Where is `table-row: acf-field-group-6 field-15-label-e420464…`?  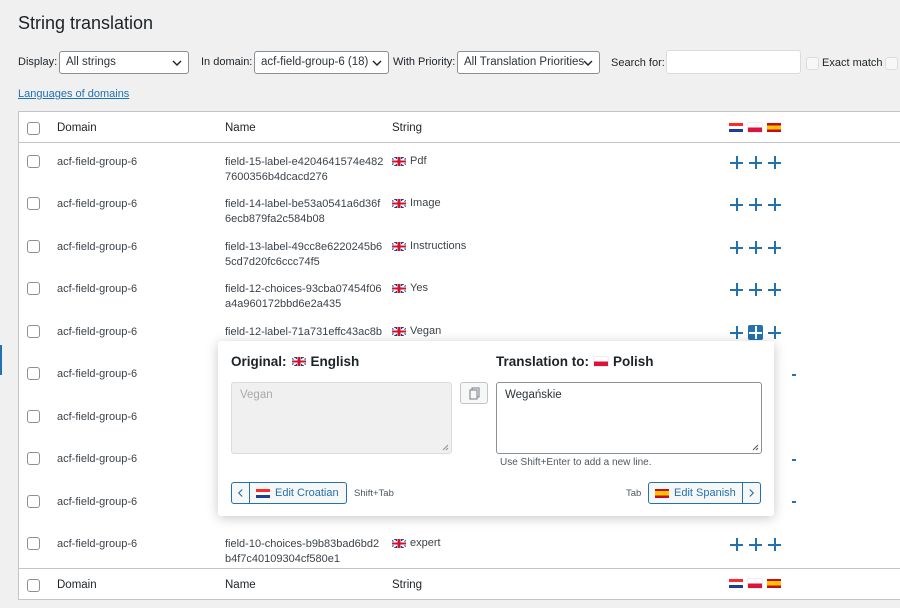
table-row: acf-field-group-6 field-15-label-e420464… is located at coordinates (459, 168).